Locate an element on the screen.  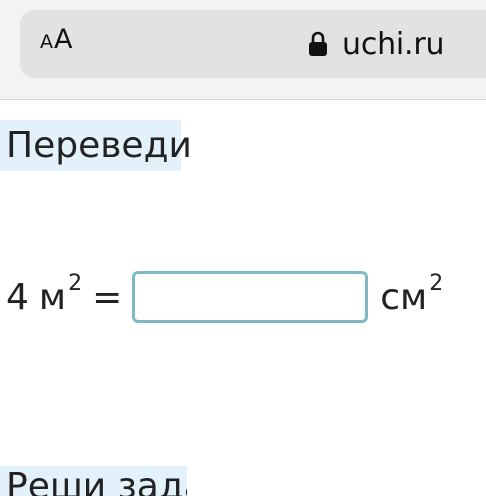
task-heading: Переведи is located at coordinates (96, 145).